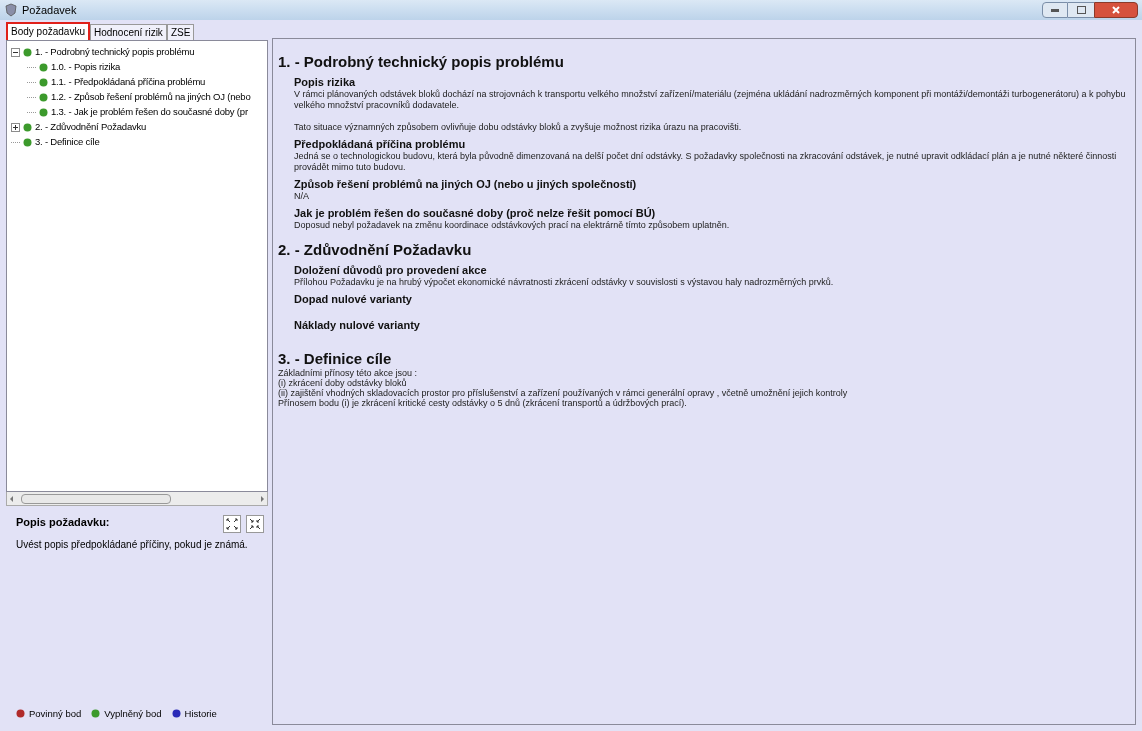  What do you see at coordinates (335, 359) in the screenshot?
I see `section-title: 3. - Definice cíle` at bounding box center [335, 359].